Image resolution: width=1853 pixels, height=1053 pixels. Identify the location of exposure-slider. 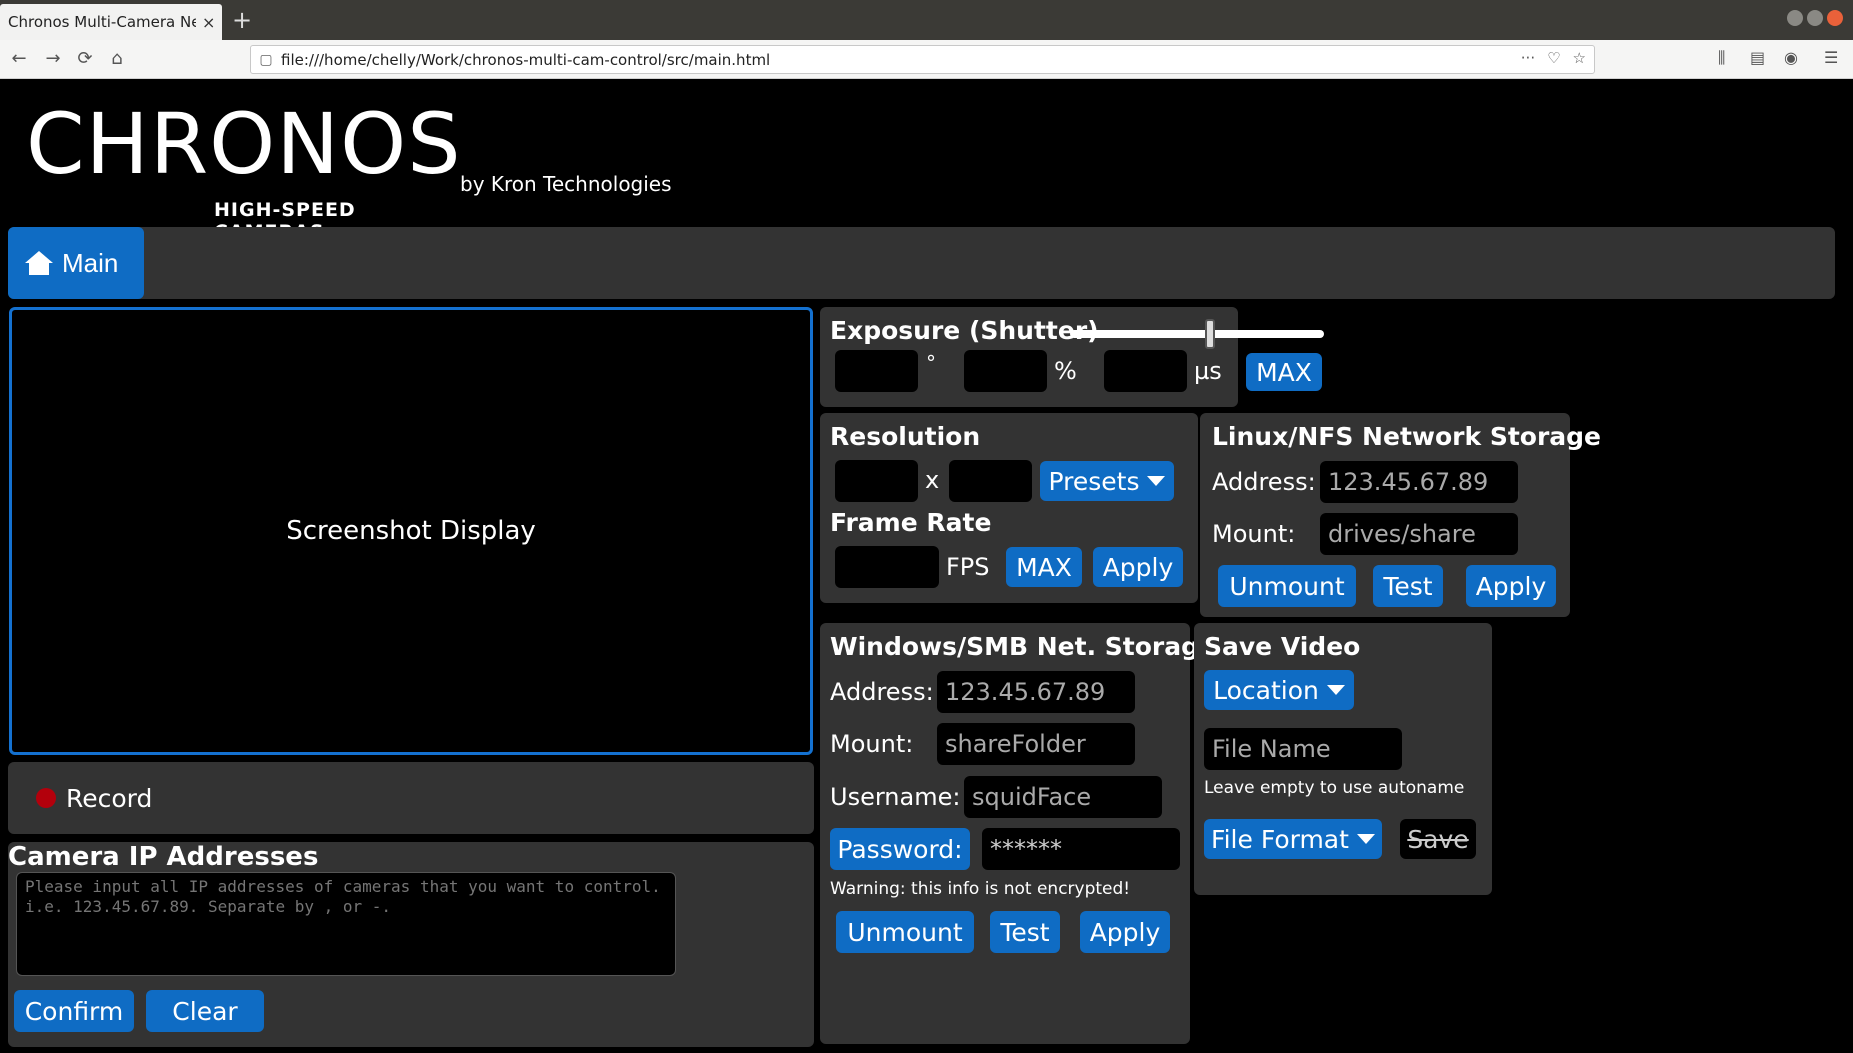
(1197, 334).